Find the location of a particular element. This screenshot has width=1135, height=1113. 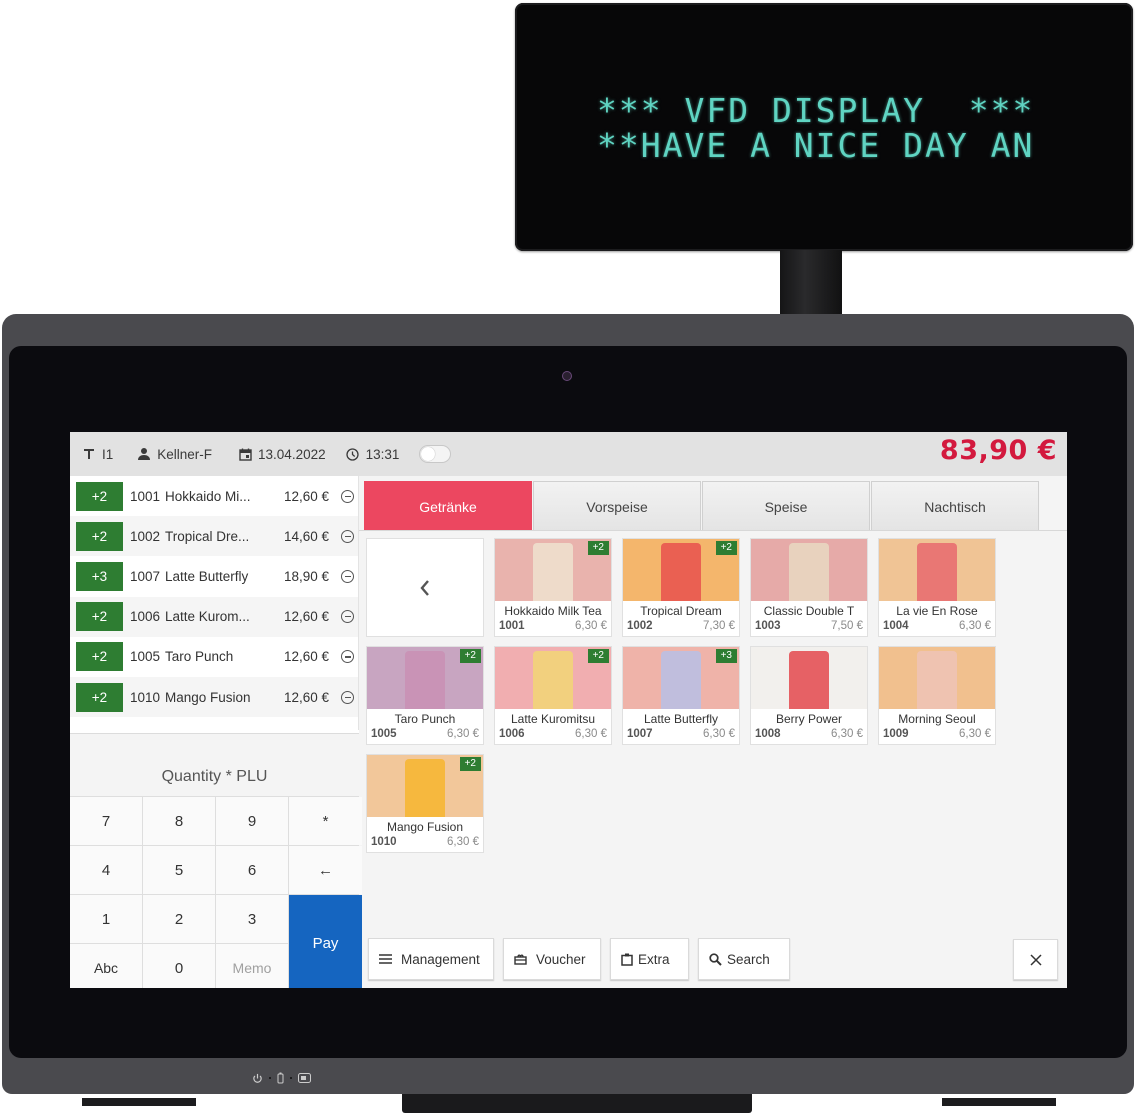

product-meta: 1007 6,30 € is located at coordinates (681, 734).